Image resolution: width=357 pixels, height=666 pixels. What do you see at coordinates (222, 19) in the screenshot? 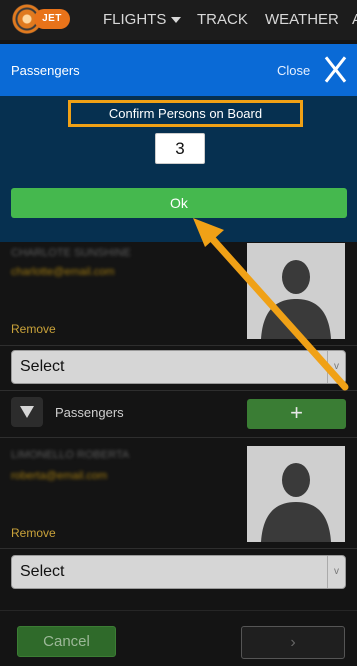
I see `nav-track: TRACK` at bounding box center [222, 19].